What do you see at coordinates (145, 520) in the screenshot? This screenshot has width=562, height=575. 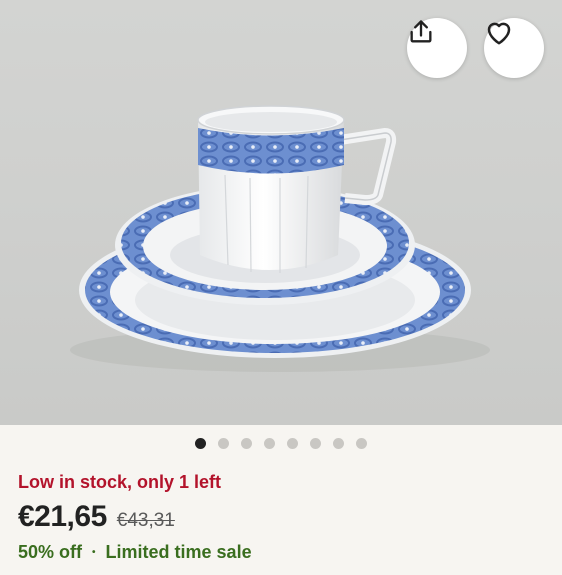 I see `original-price: €43,31` at bounding box center [145, 520].